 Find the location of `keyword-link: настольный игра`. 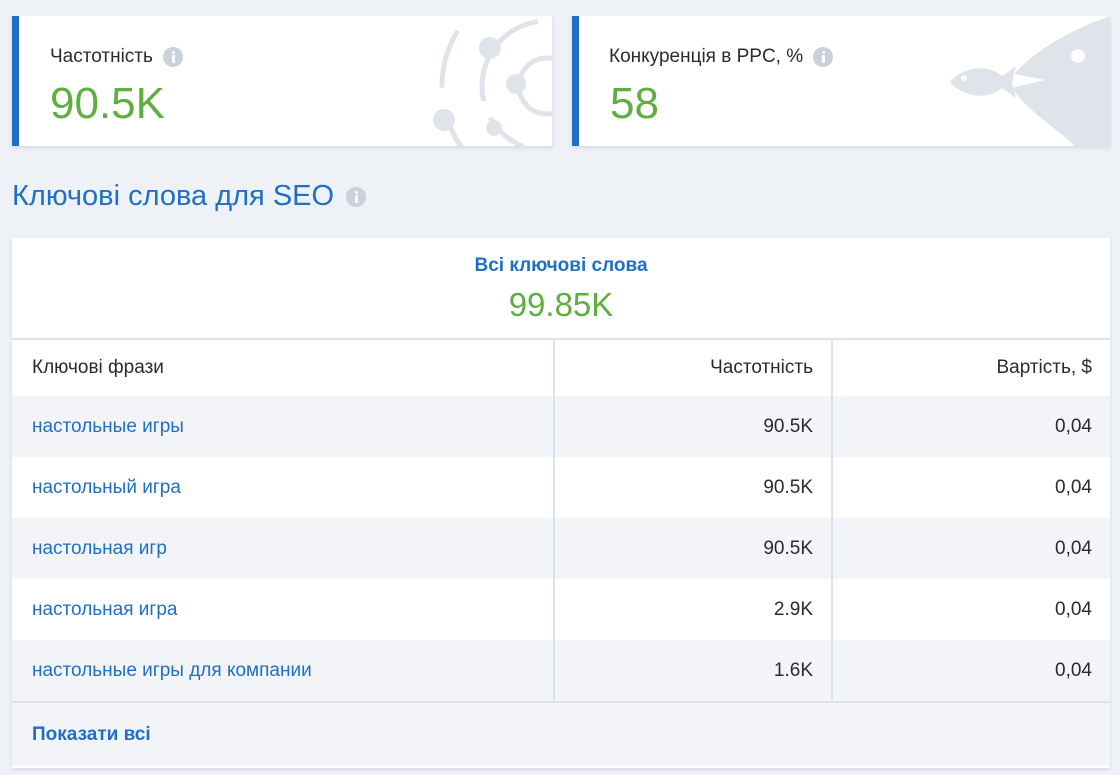

keyword-link: настольный игра is located at coordinates (283, 487).